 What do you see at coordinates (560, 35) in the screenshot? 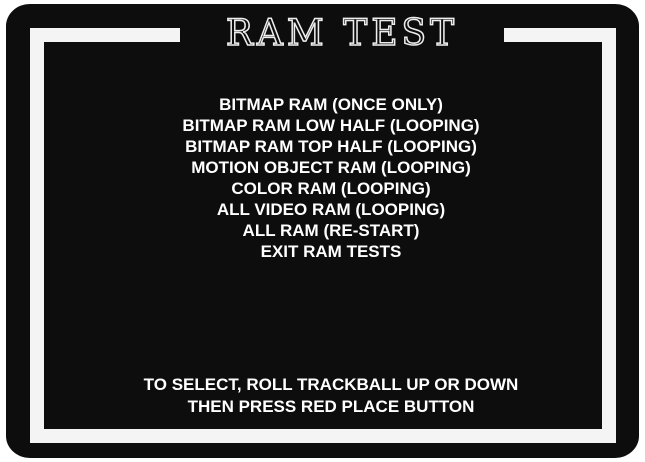
I see `frame-top-right-border` at bounding box center [560, 35].